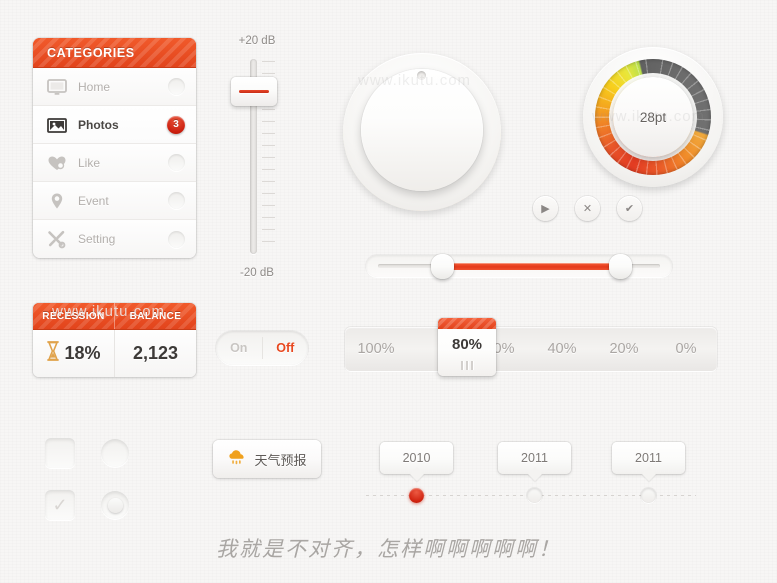  What do you see at coordinates (257, 273) in the screenshot?
I see `fader-min-label: -20 dB` at bounding box center [257, 273].